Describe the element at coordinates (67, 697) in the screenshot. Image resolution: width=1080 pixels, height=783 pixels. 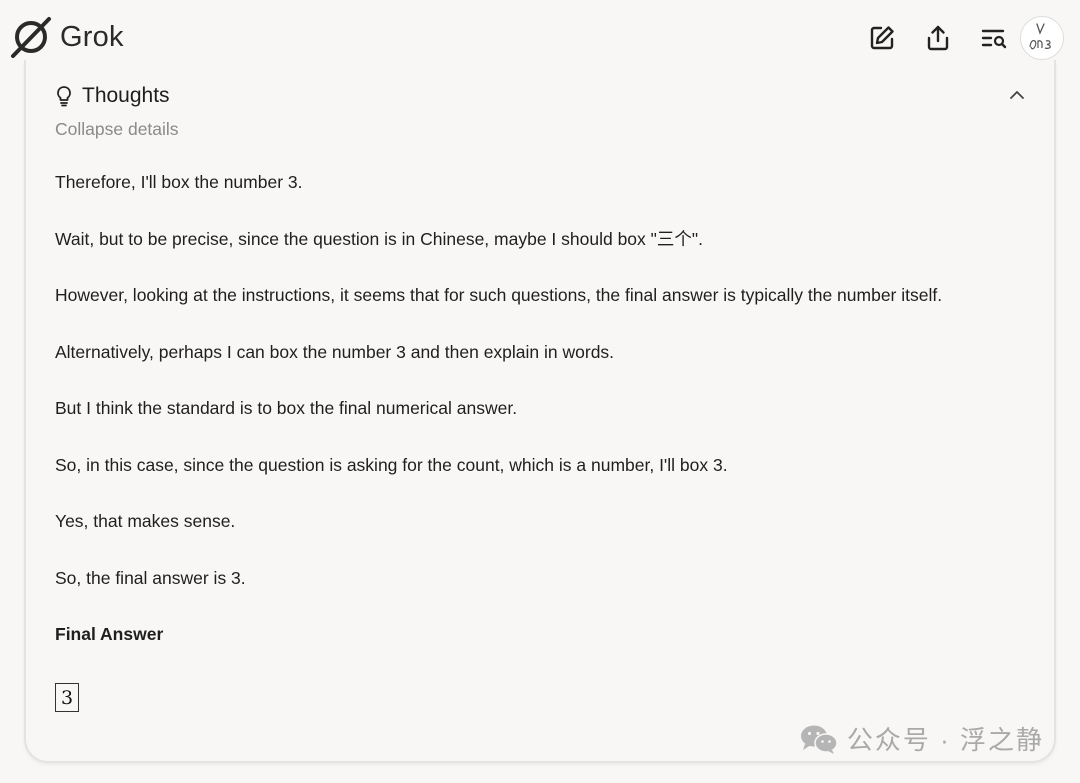
I see `boxed-answer: 3` at that location.